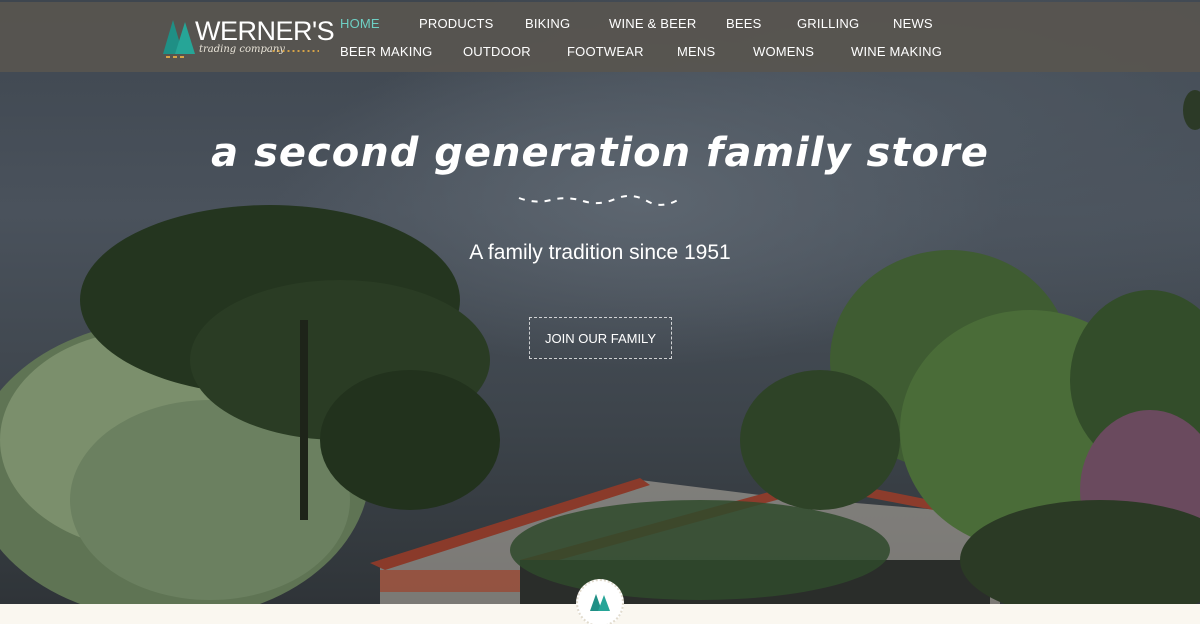  I want to click on scroll-badge, so click(600, 601).